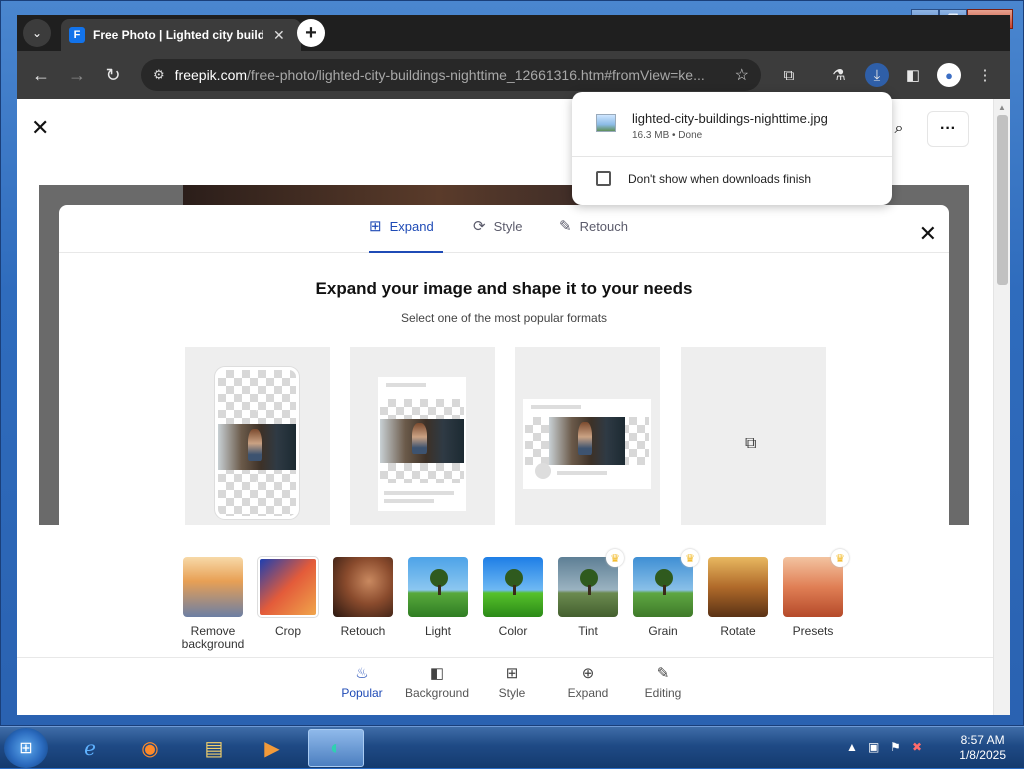  What do you see at coordinates (982, 740) in the screenshot?
I see `clock-time: 8:57 AM` at bounding box center [982, 740].